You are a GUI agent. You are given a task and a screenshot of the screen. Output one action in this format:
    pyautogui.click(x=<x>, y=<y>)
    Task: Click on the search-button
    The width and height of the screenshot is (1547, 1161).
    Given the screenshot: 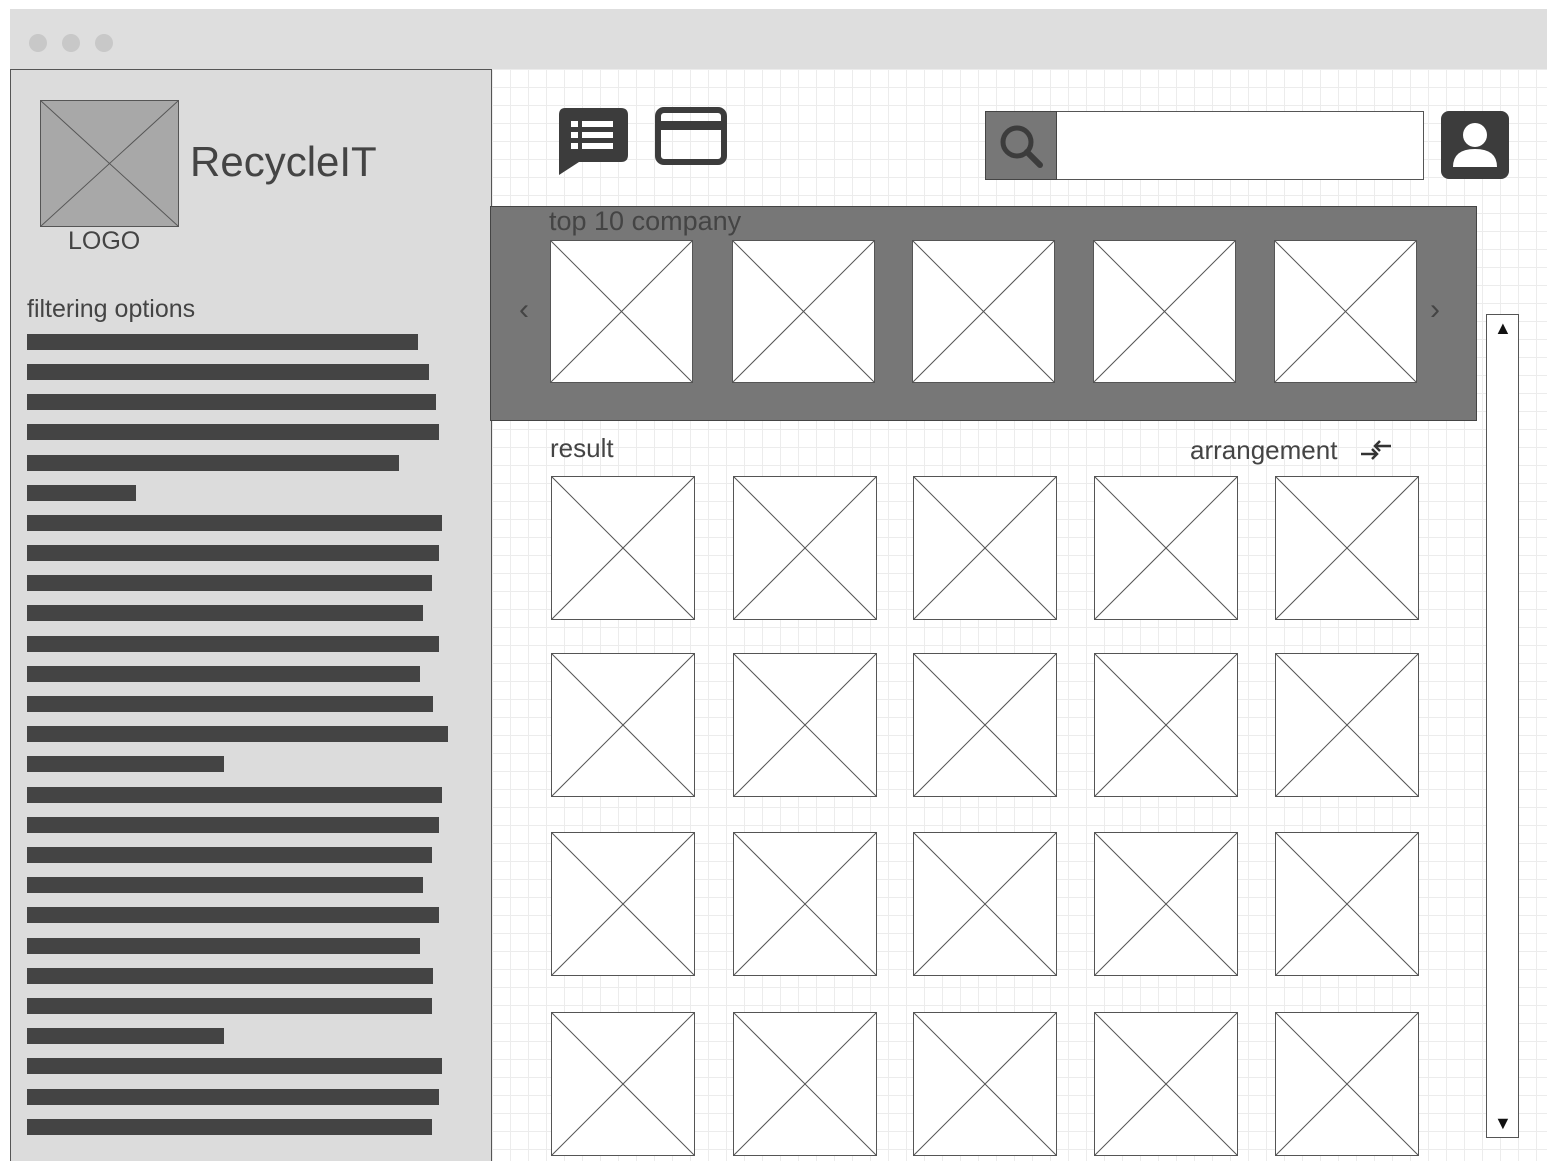 What is the action you would take?
    pyautogui.click(x=1021, y=145)
    